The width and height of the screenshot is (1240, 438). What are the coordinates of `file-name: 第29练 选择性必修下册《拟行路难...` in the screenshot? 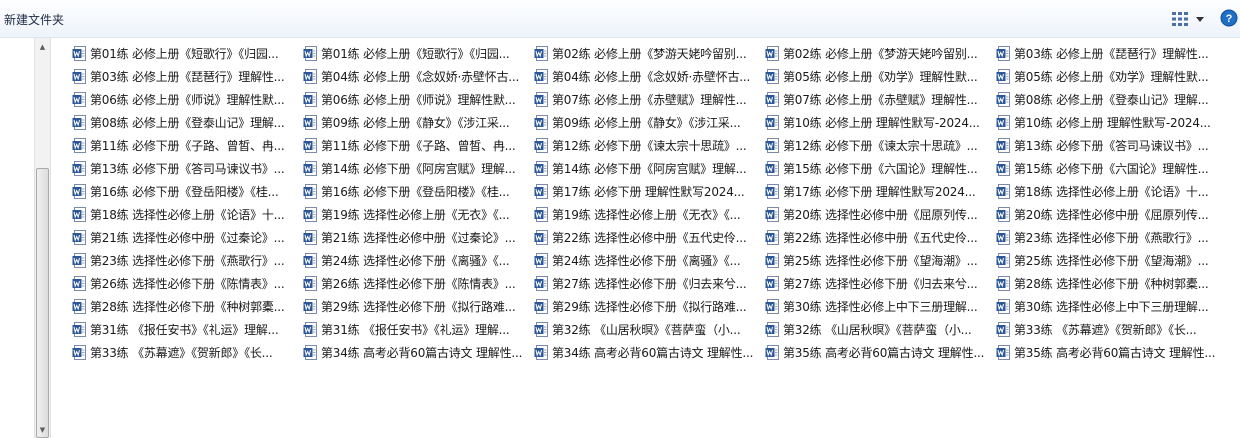 It's located at (649, 307).